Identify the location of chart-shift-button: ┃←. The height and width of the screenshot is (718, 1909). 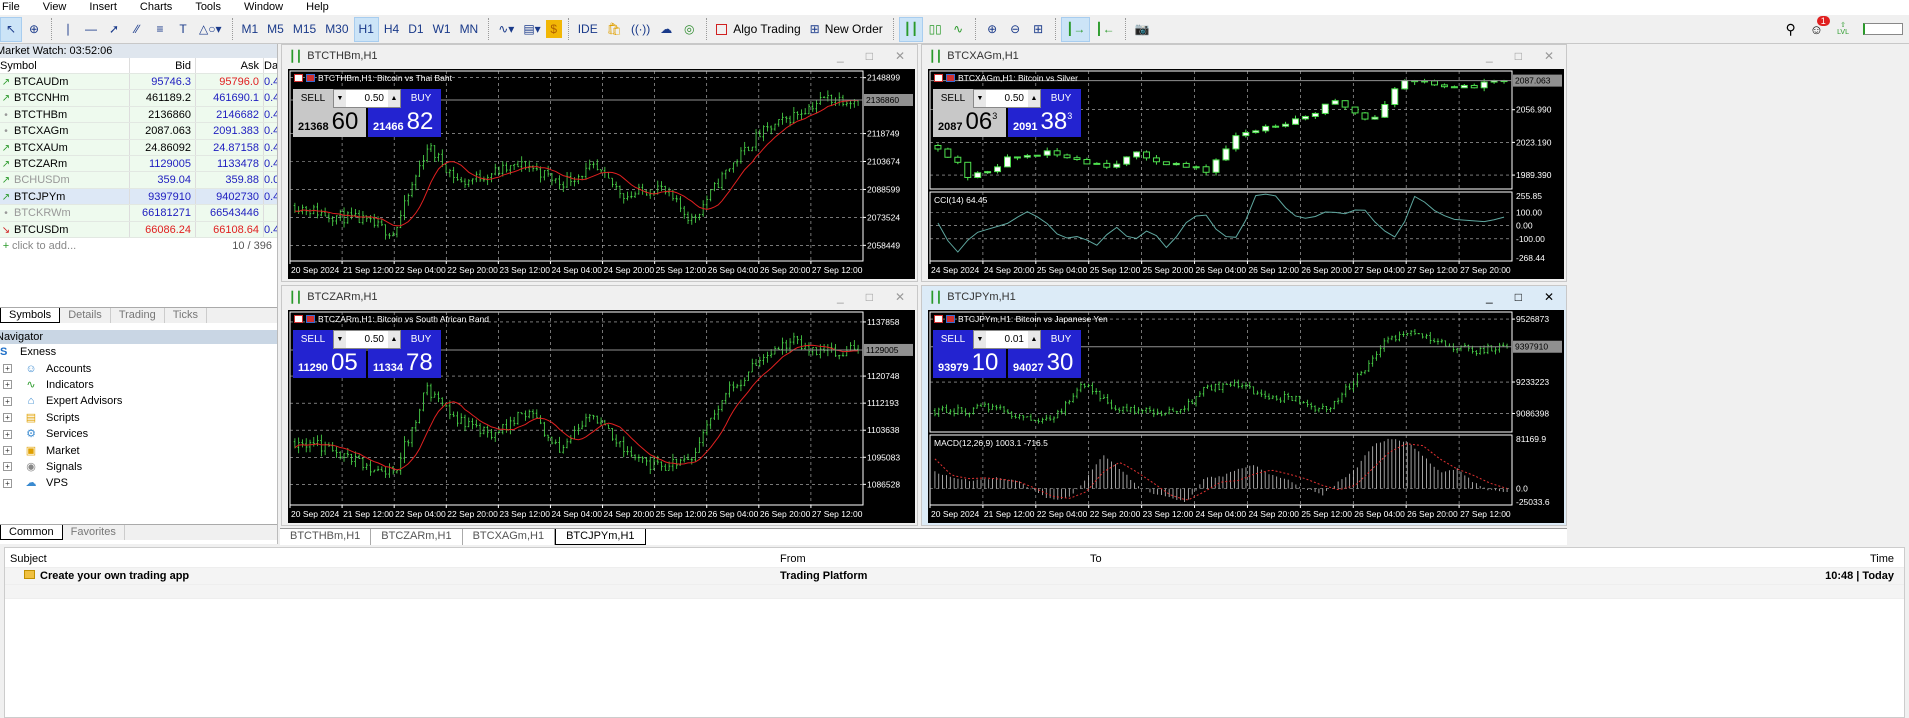
(1104, 29).